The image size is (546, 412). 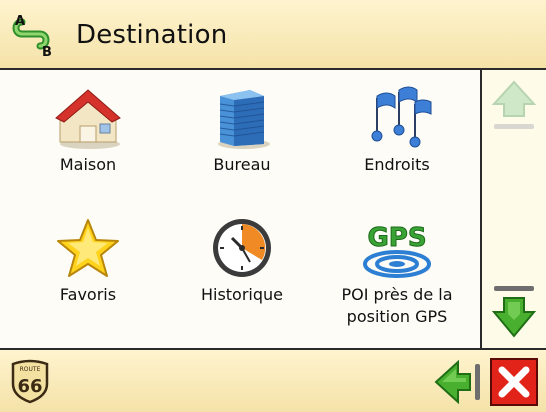 What do you see at coordinates (397, 294) in the screenshot?
I see `menu-item-label-line1: POI près de la` at bounding box center [397, 294].